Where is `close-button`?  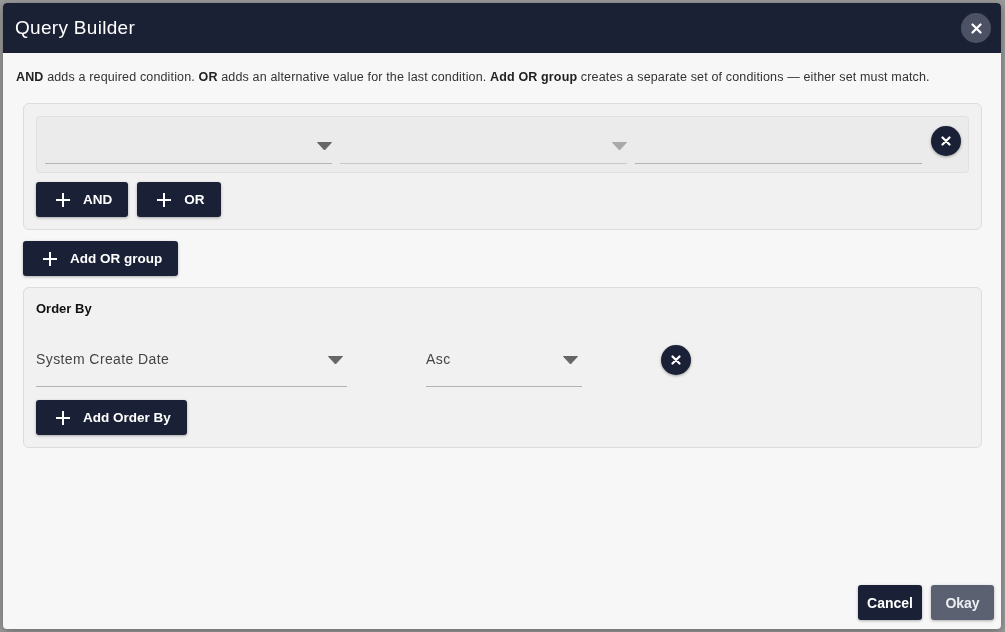 close-button is located at coordinates (976, 28).